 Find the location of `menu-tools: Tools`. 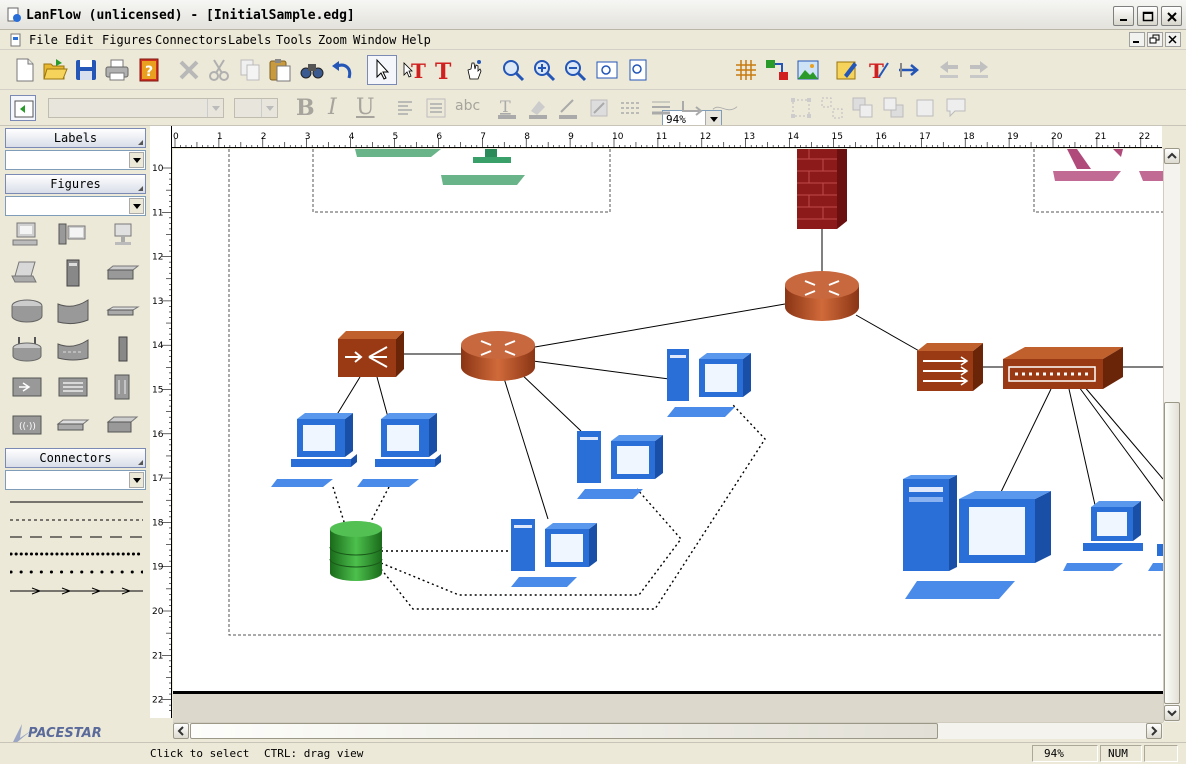

menu-tools: Tools is located at coordinates (294, 40).